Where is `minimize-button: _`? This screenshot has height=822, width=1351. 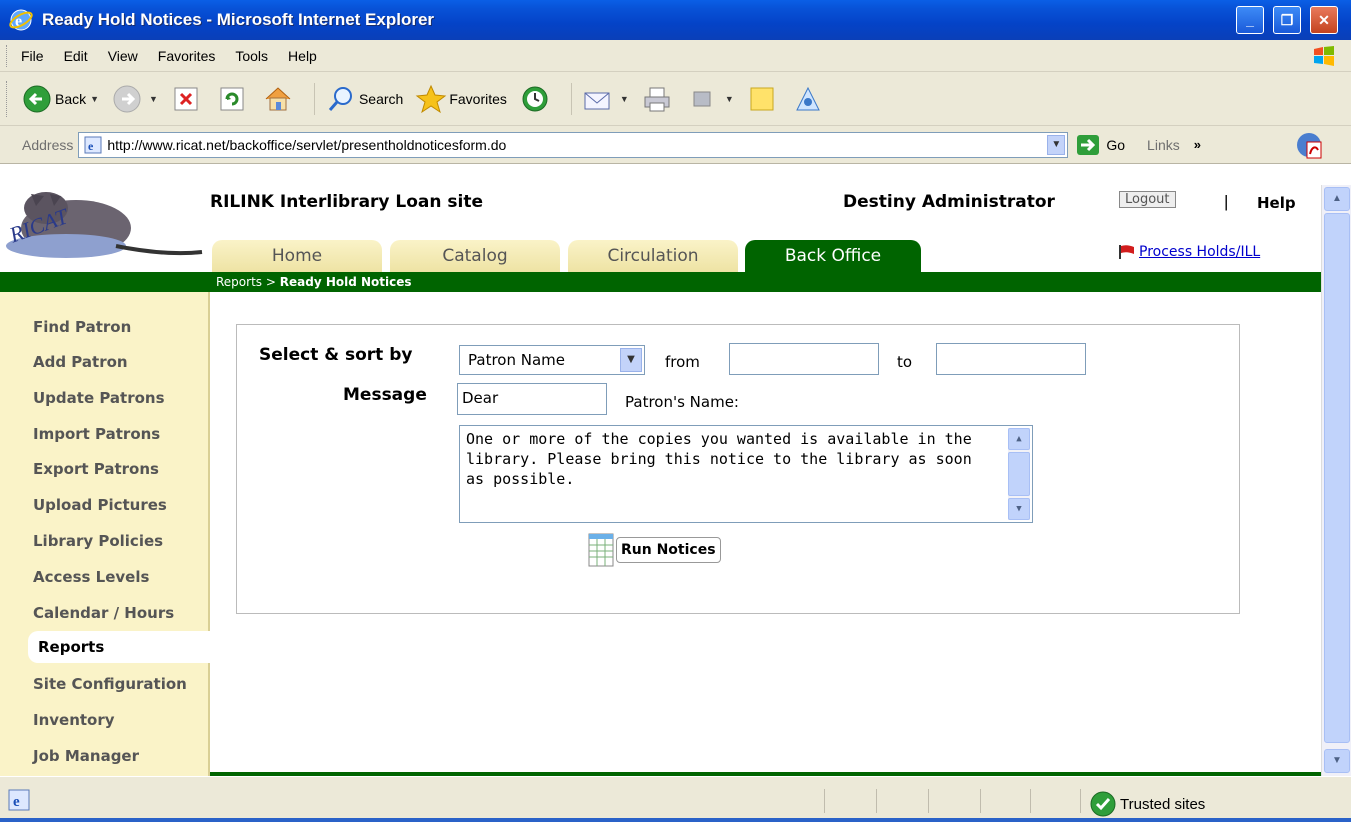 minimize-button: _ is located at coordinates (1250, 20).